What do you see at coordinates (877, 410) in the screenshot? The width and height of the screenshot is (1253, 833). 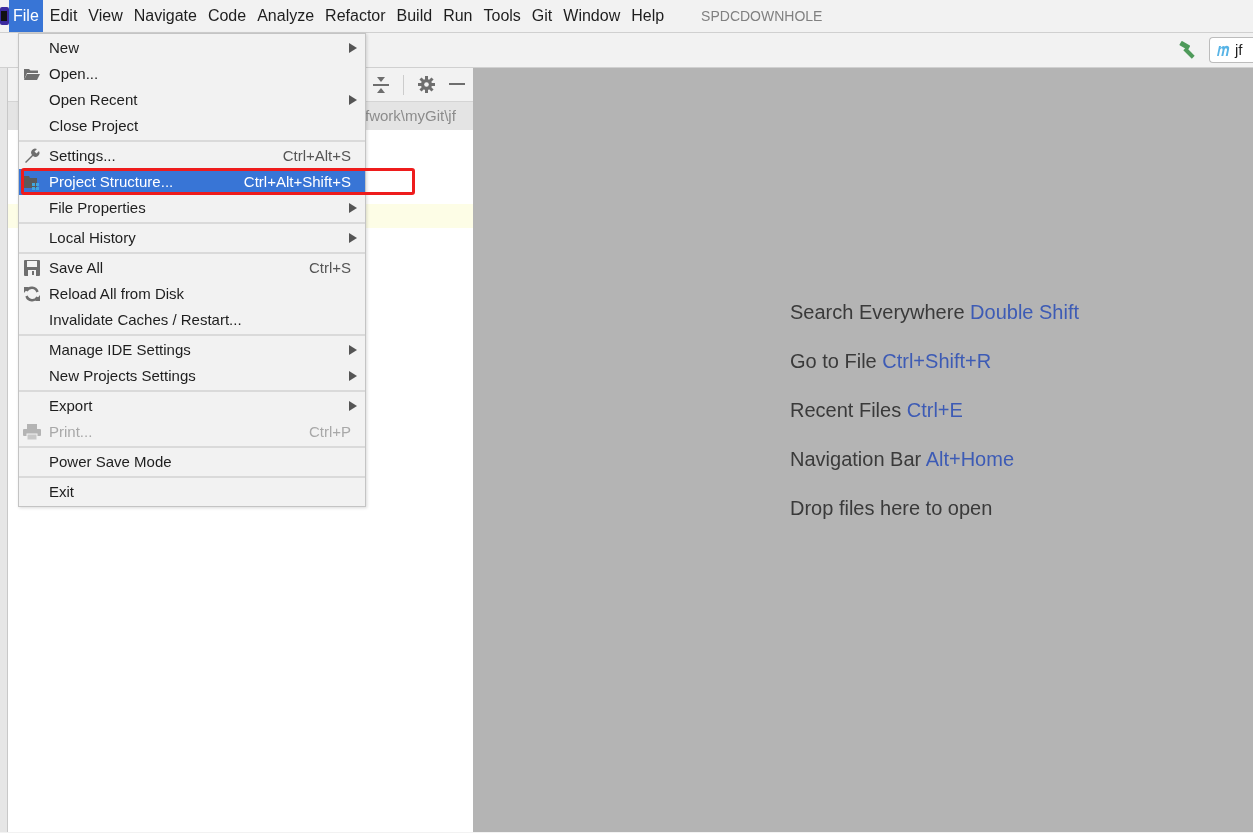 I see `editor-hint: Recent Files Ctrl+E` at bounding box center [877, 410].